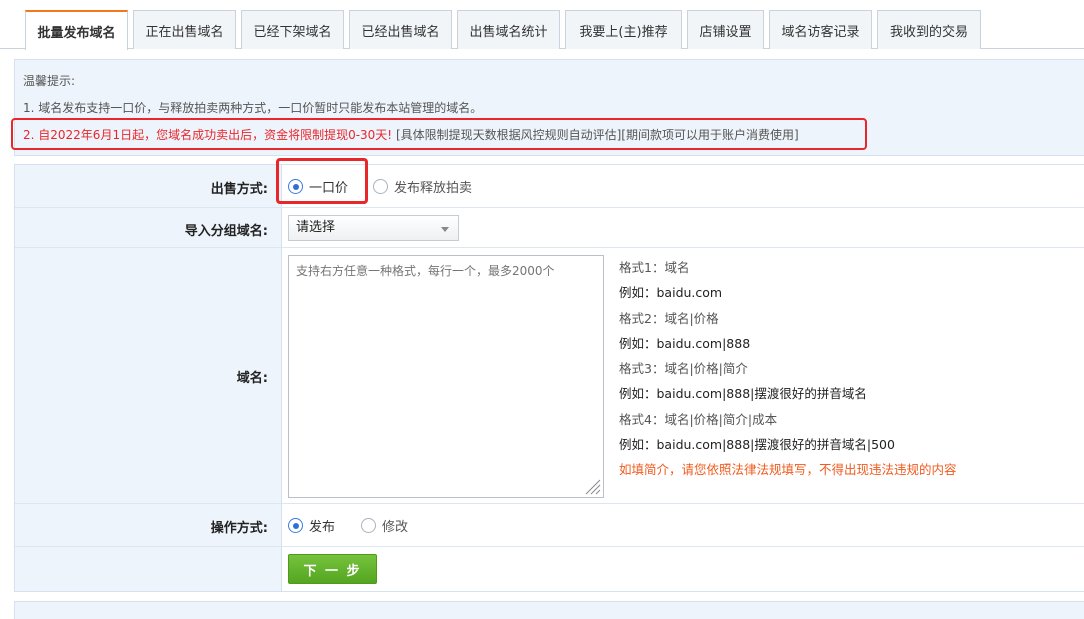  Describe the element at coordinates (445, 229) in the screenshot. I see `chevron-down-icon` at that location.